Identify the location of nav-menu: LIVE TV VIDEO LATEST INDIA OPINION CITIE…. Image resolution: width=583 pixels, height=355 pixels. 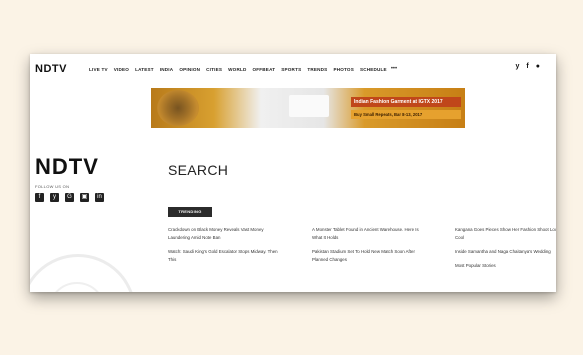
(243, 69).